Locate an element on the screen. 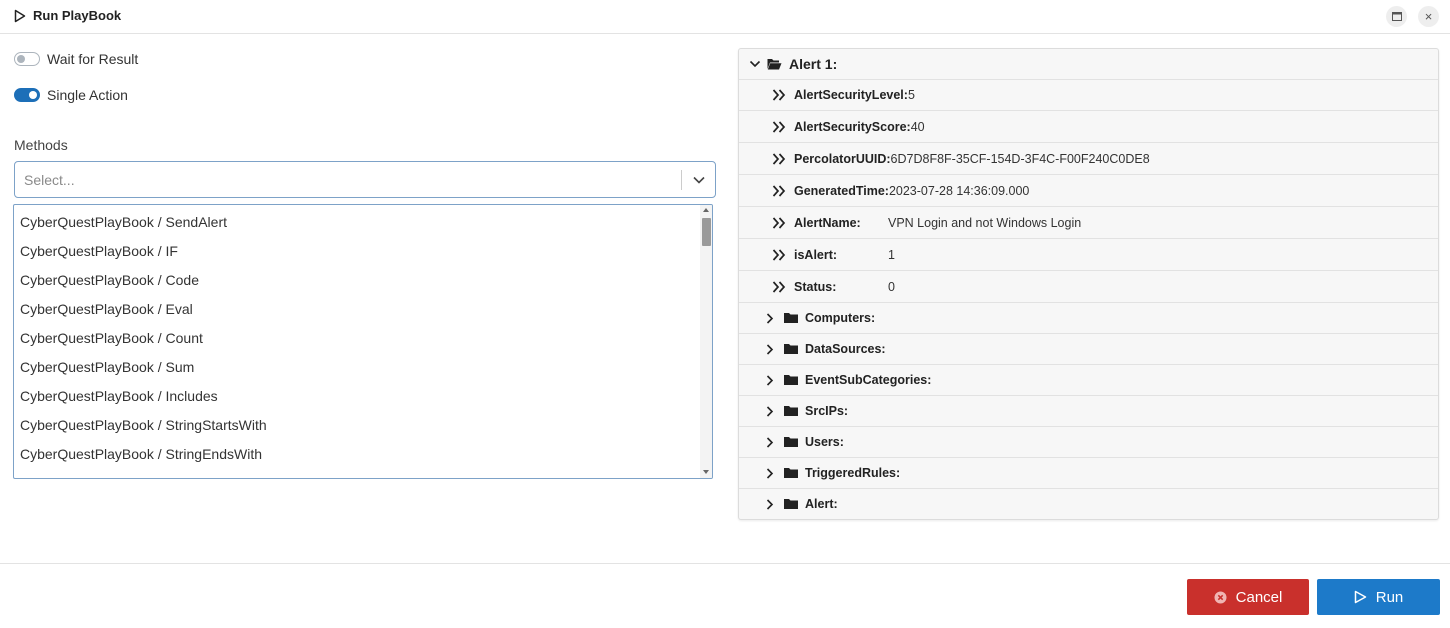  tree-node-alert: Alert: is located at coordinates (1088, 504).